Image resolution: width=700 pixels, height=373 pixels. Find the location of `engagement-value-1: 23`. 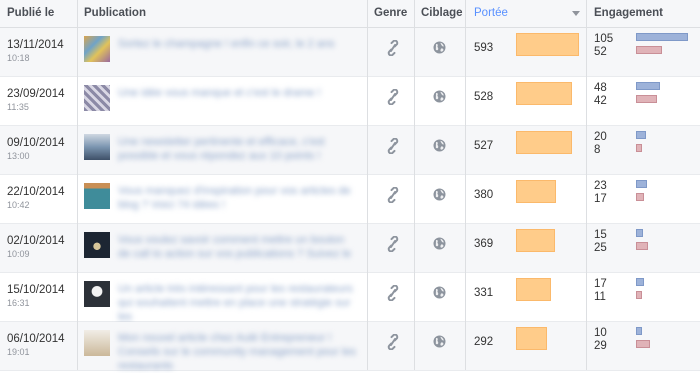

engagement-value-1: 23 is located at coordinates (600, 186).